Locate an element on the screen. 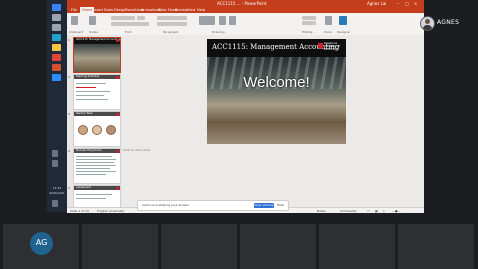 The image size is (478, 269). presenter-name: AGNES is located at coordinates (448, 22).